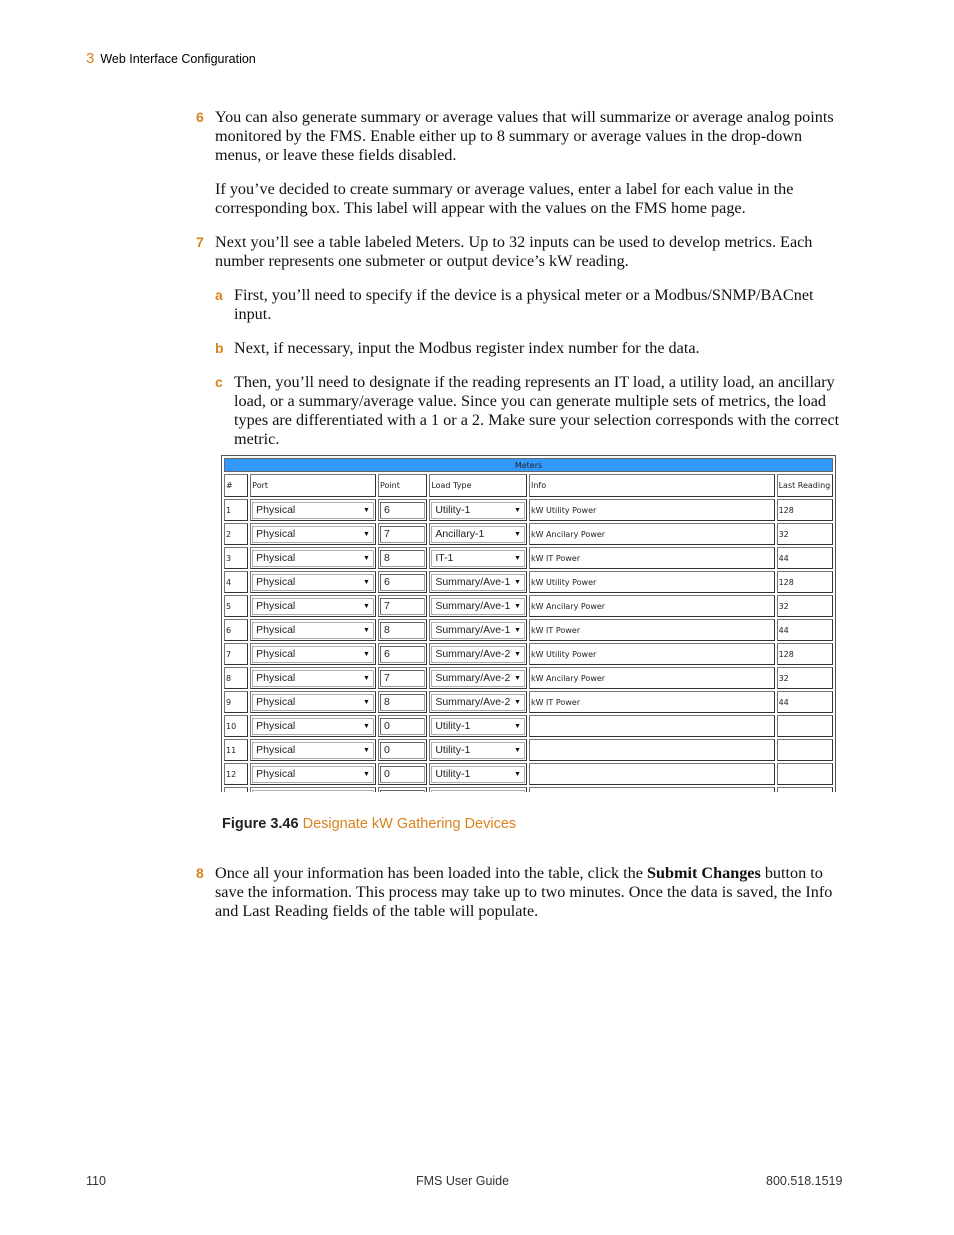 The width and height of the screenshot is (954, 1235). What do you see at coordinates (200, 117) in the screenshot?
I see `step-number: 6` at bounding box center [200, 117].